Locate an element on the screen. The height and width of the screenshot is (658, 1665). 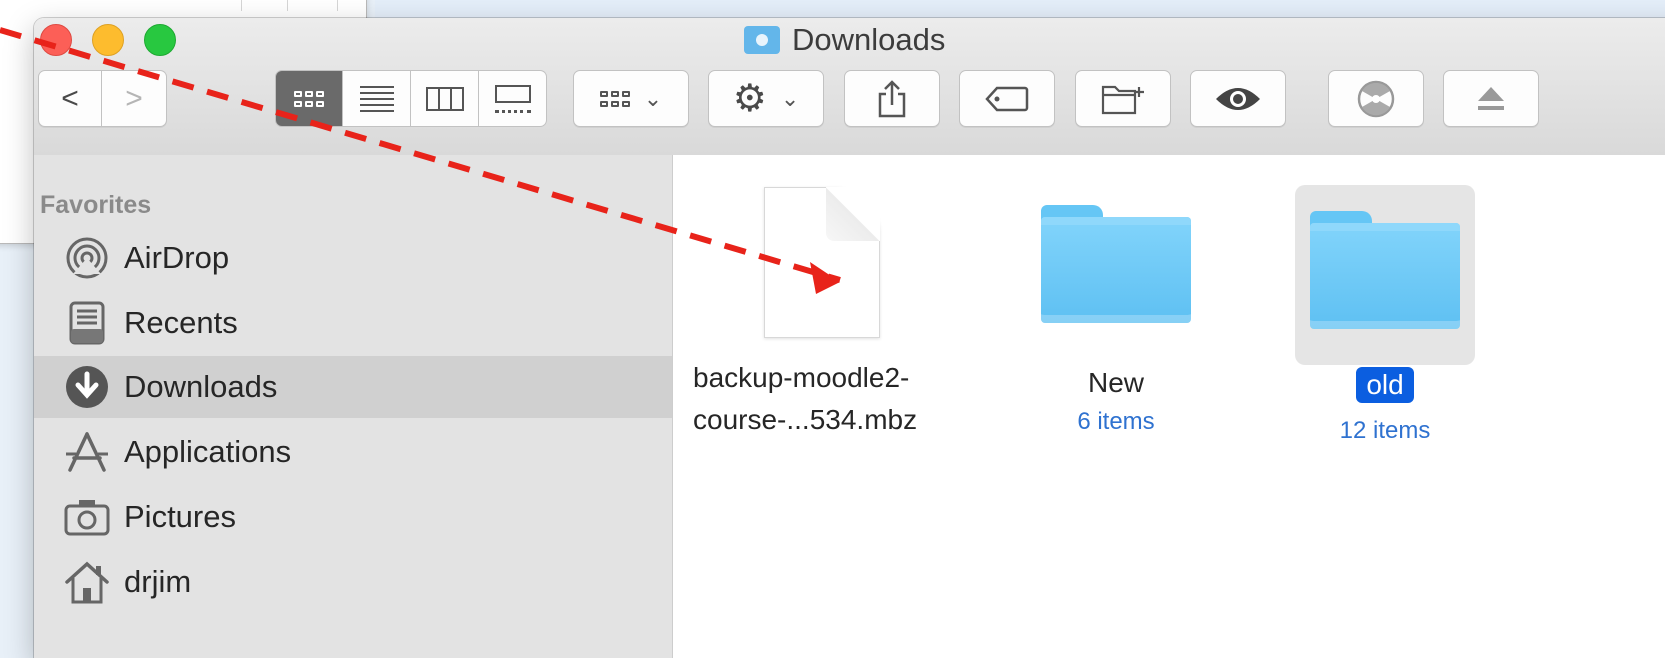
recents-icon is located at coordinates (87, 323).